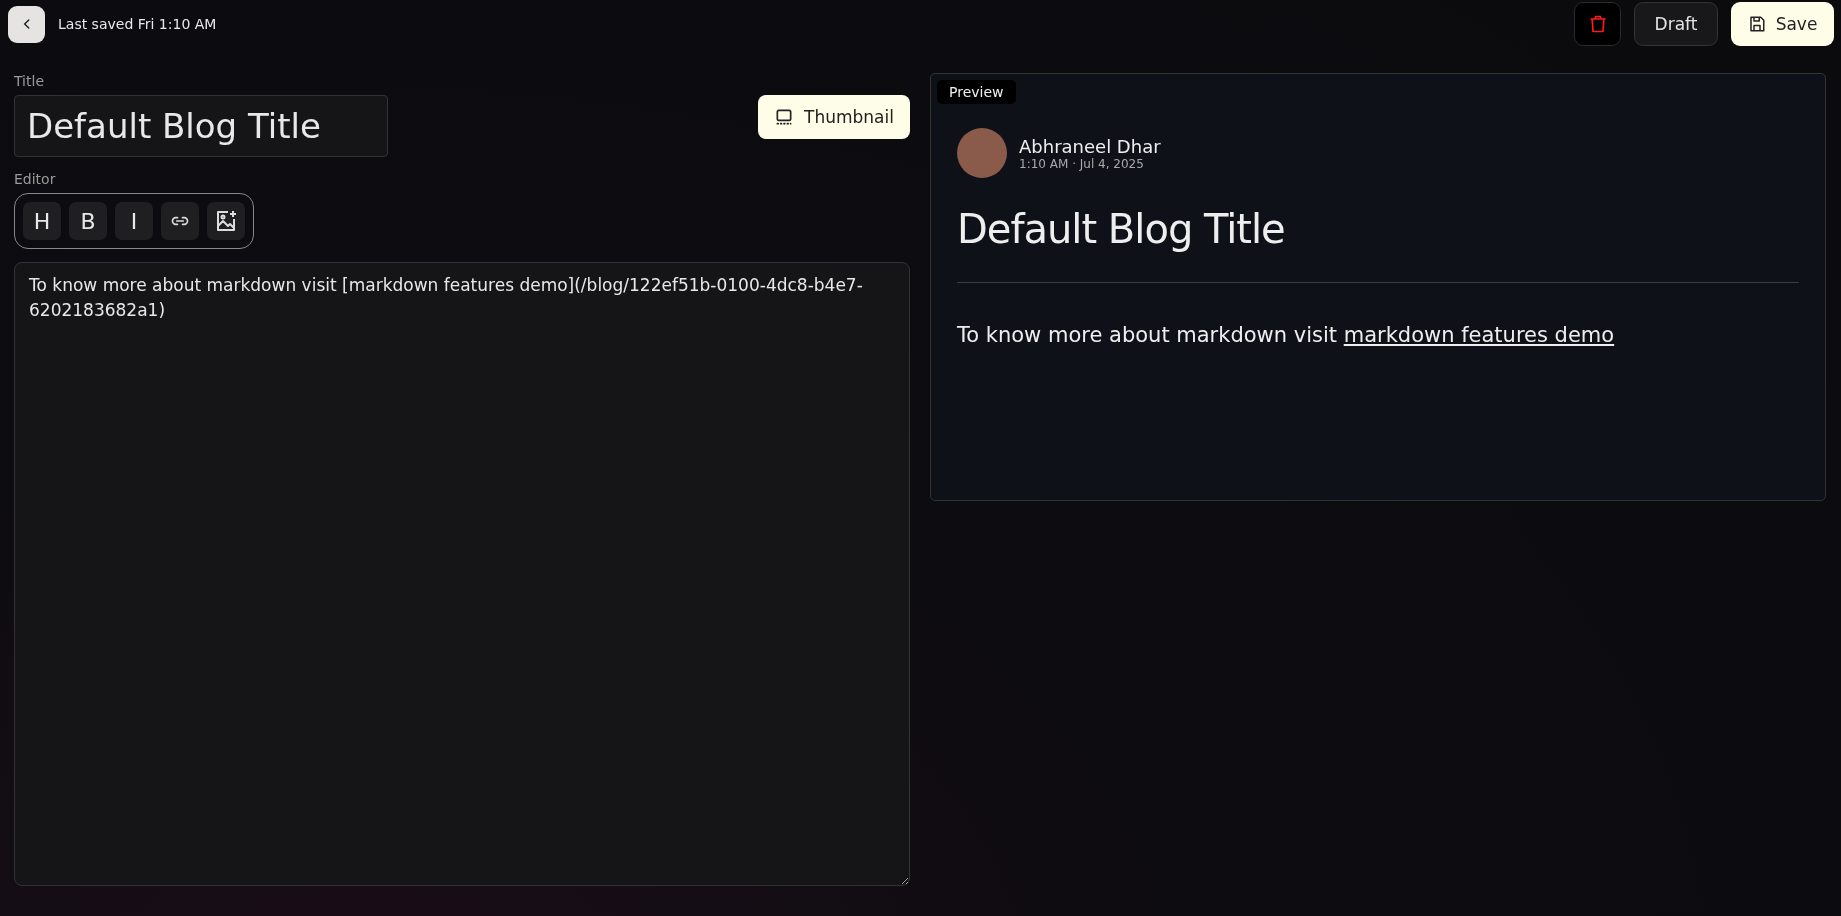  Describe the element at coordinates (134, 221) in the screenshot. I see `format-button: I` at that location.